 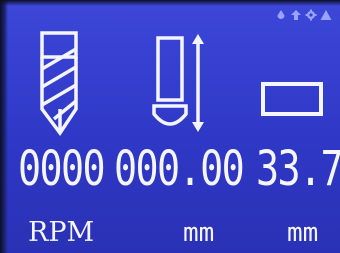 What do you see at coordinates (303, 15) in the screenshot?
I see `status-bar` at bounding box center [303, 15].